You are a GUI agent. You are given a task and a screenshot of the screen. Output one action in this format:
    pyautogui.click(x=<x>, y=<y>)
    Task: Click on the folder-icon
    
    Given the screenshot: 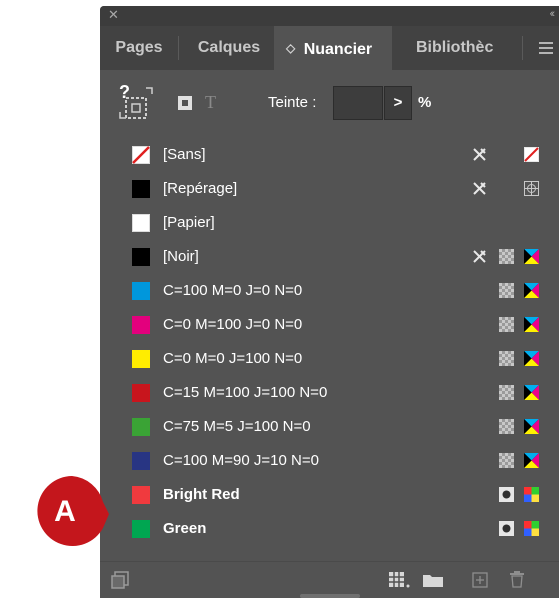 What is the action you would take?
    pyautogui.click(x=433, y=580)
    